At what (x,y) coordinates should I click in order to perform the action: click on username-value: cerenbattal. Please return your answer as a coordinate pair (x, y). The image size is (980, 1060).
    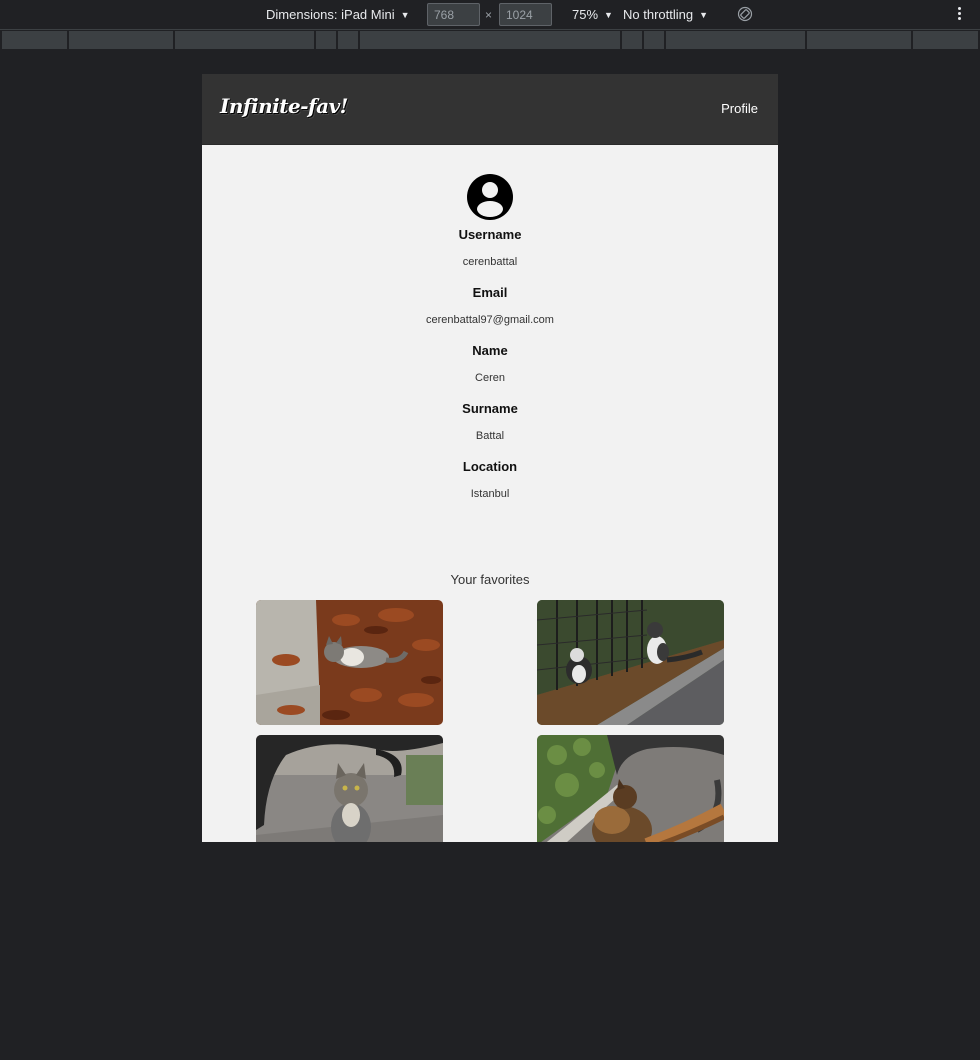
    Looking at the image, I should click on (490, 262).